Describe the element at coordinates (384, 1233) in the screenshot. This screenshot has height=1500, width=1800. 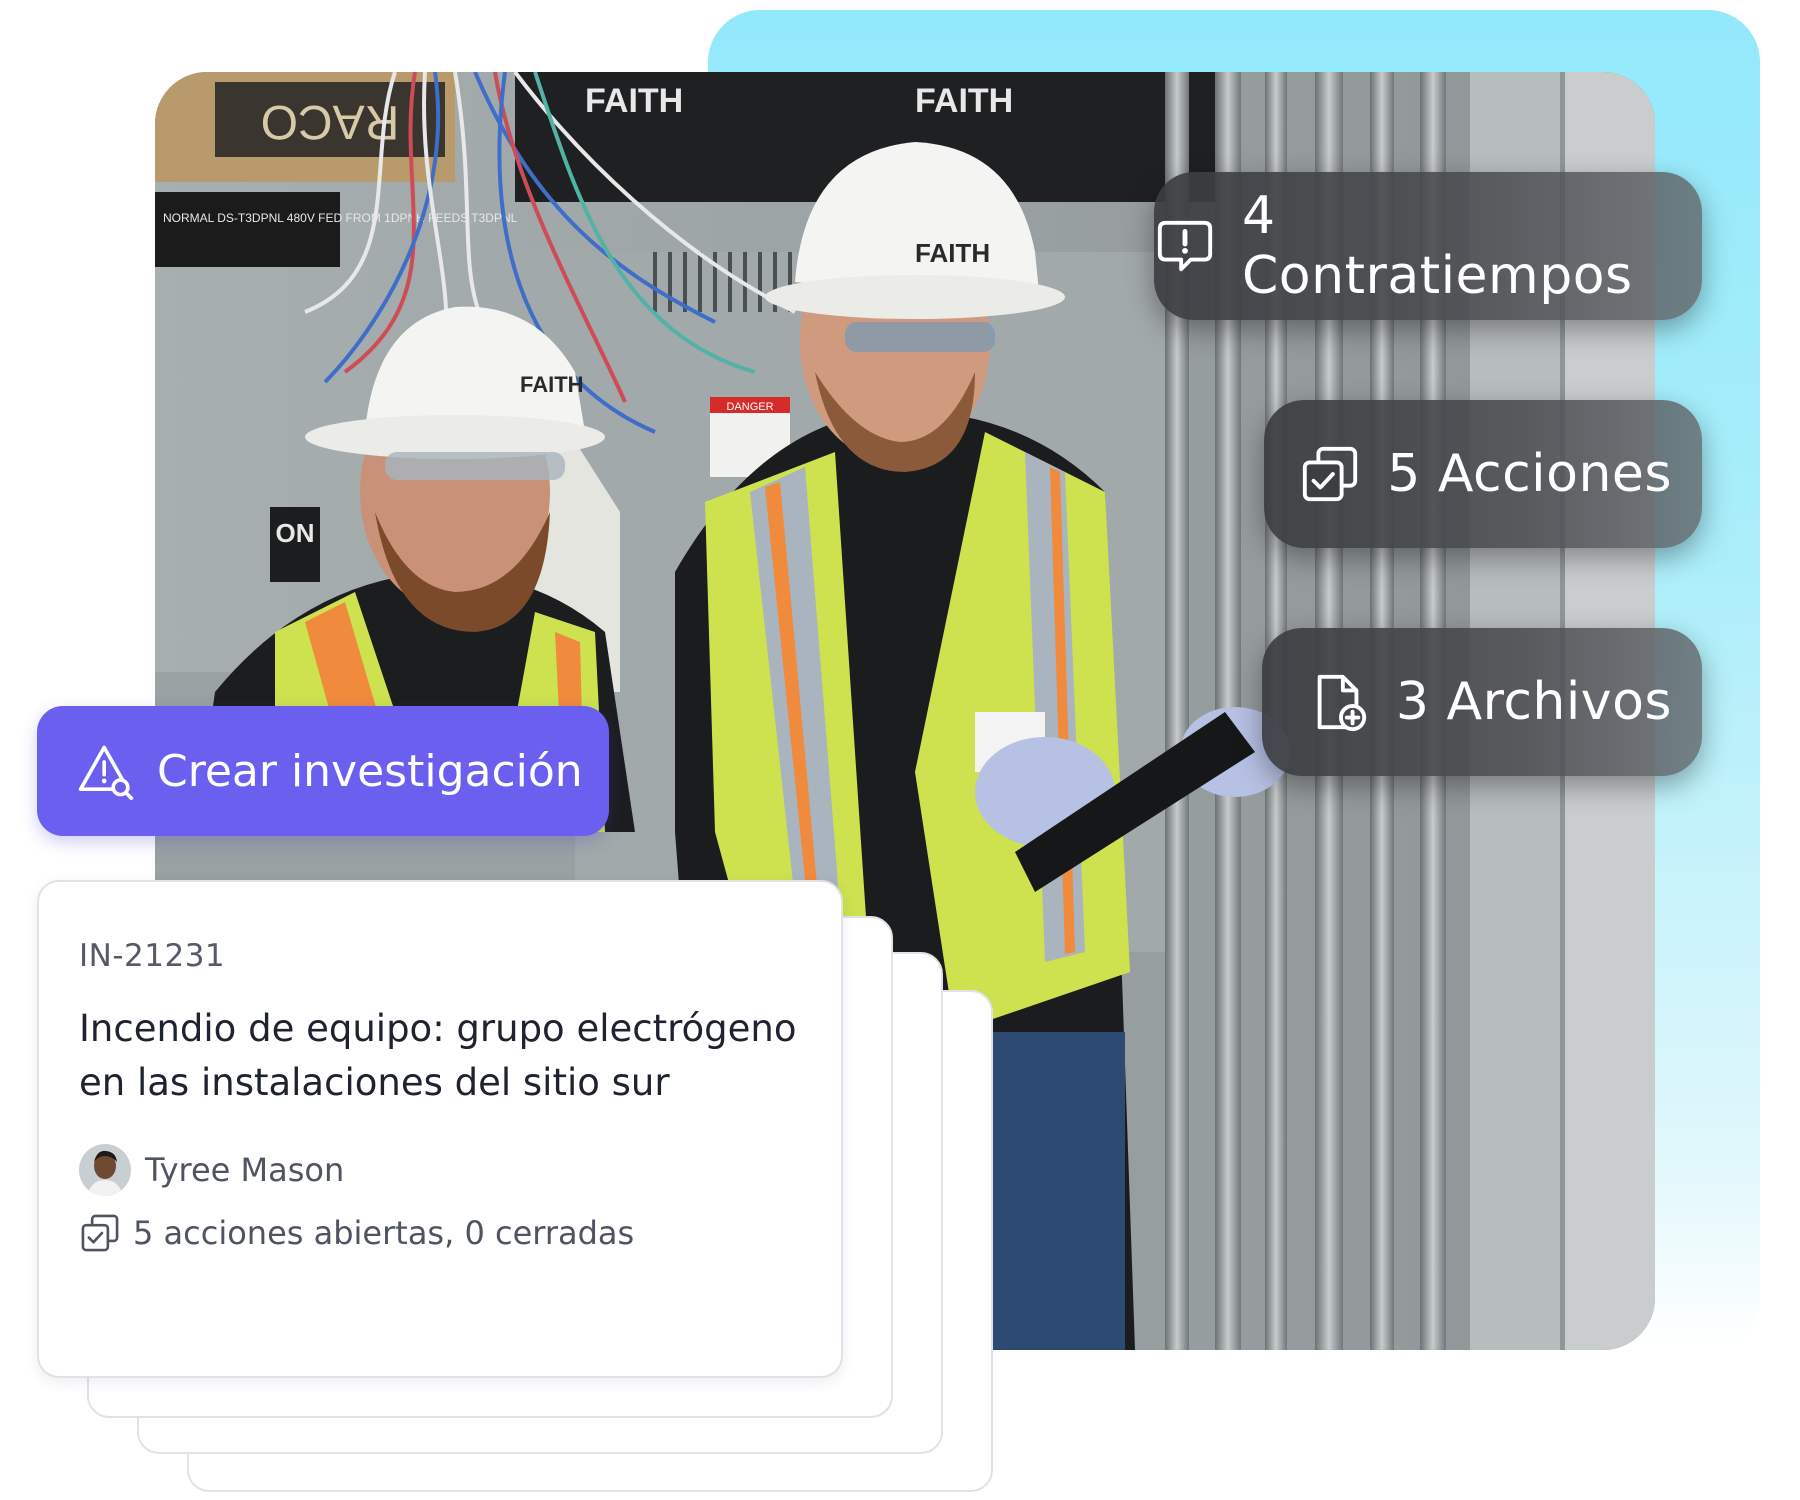
I see `incident-actions-summary: 5 acciones abiertas, 0 cerradas` at that location.